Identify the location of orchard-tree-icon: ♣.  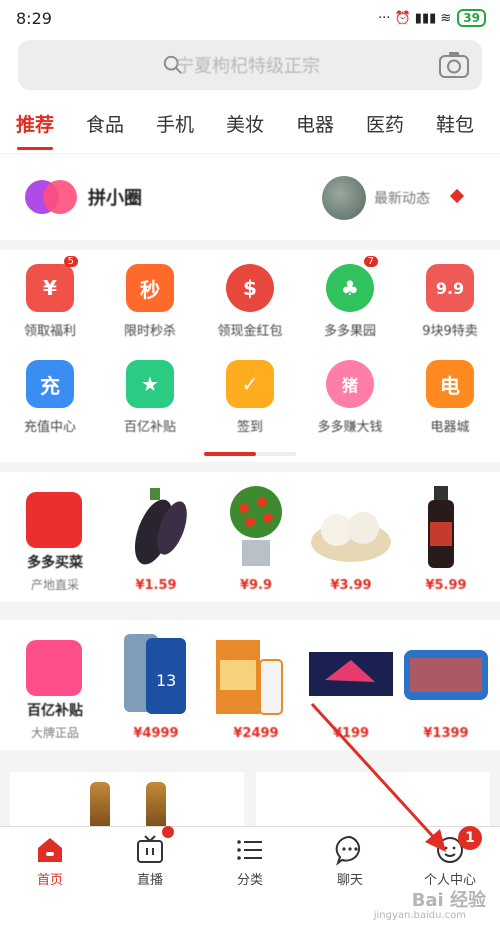
(350, 288).